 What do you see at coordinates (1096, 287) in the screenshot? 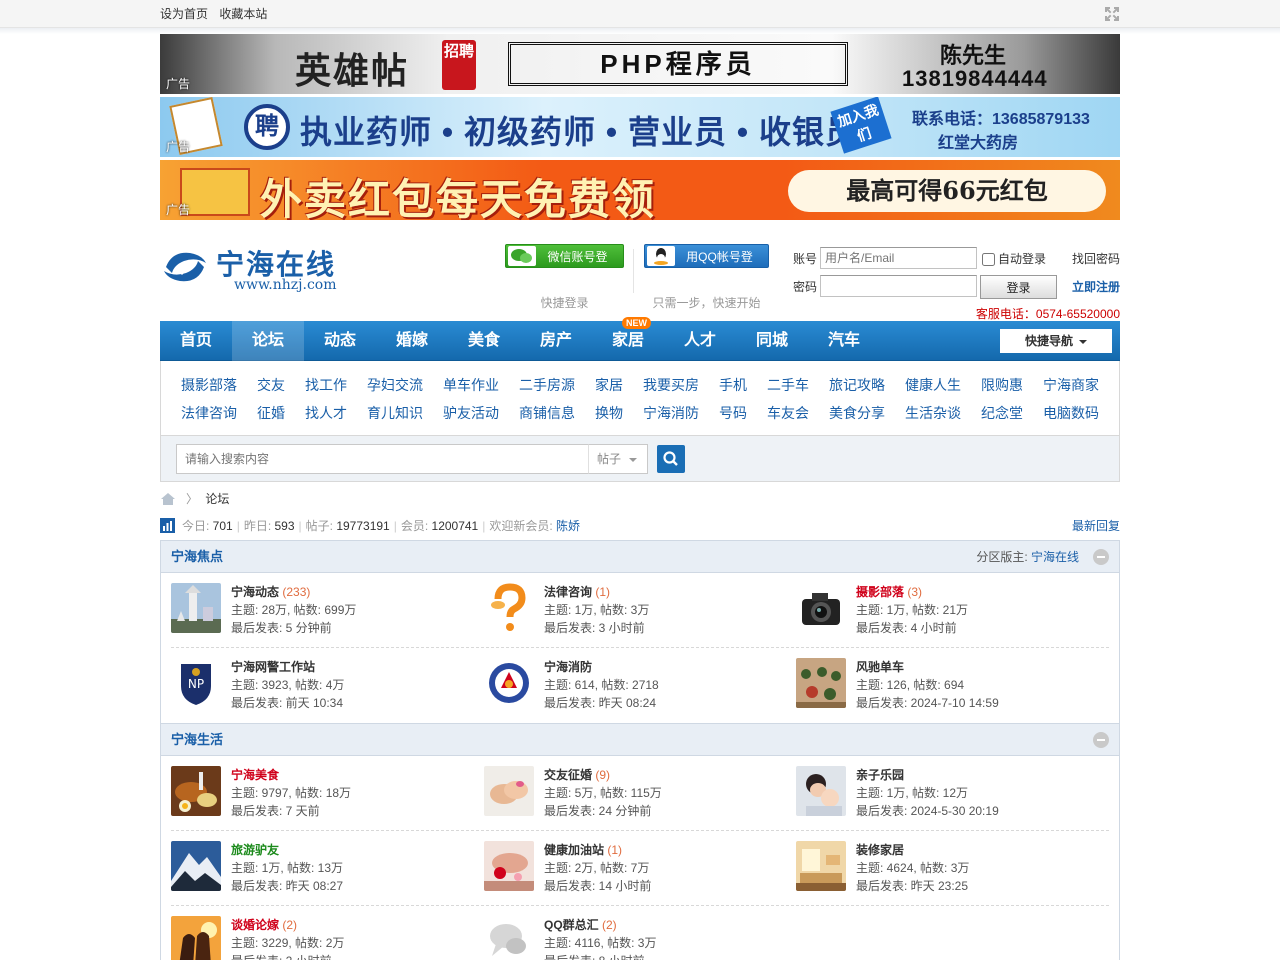
I see `register-link: 立即注册` at bounding box center [1096, 287].